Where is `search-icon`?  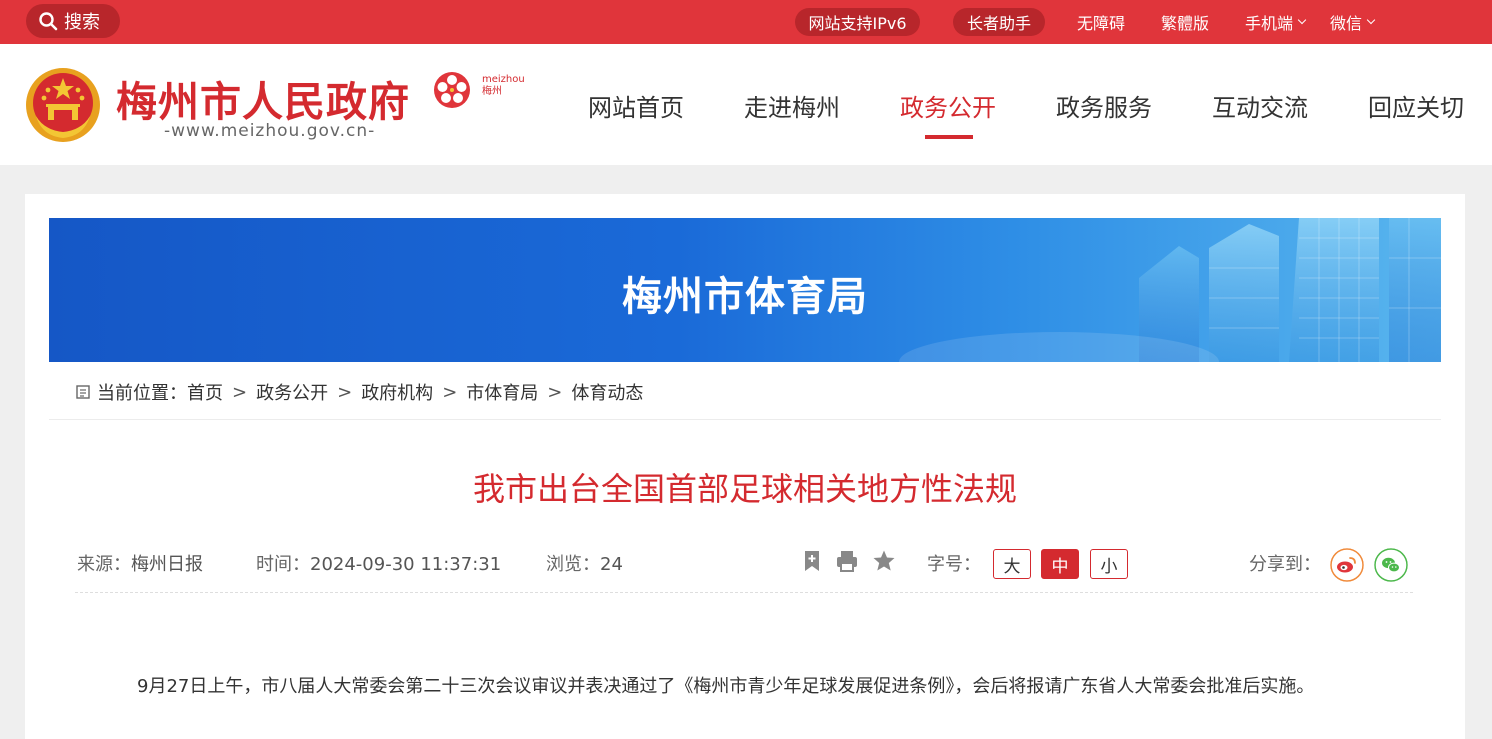
search-icon is located at coordinates (48, 21).